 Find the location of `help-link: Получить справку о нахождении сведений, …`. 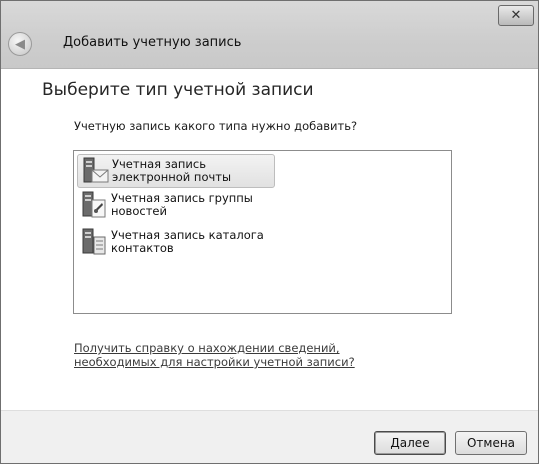

help-link: Получить справку о нахождении сведений, … is located at coordinates (234, 355).